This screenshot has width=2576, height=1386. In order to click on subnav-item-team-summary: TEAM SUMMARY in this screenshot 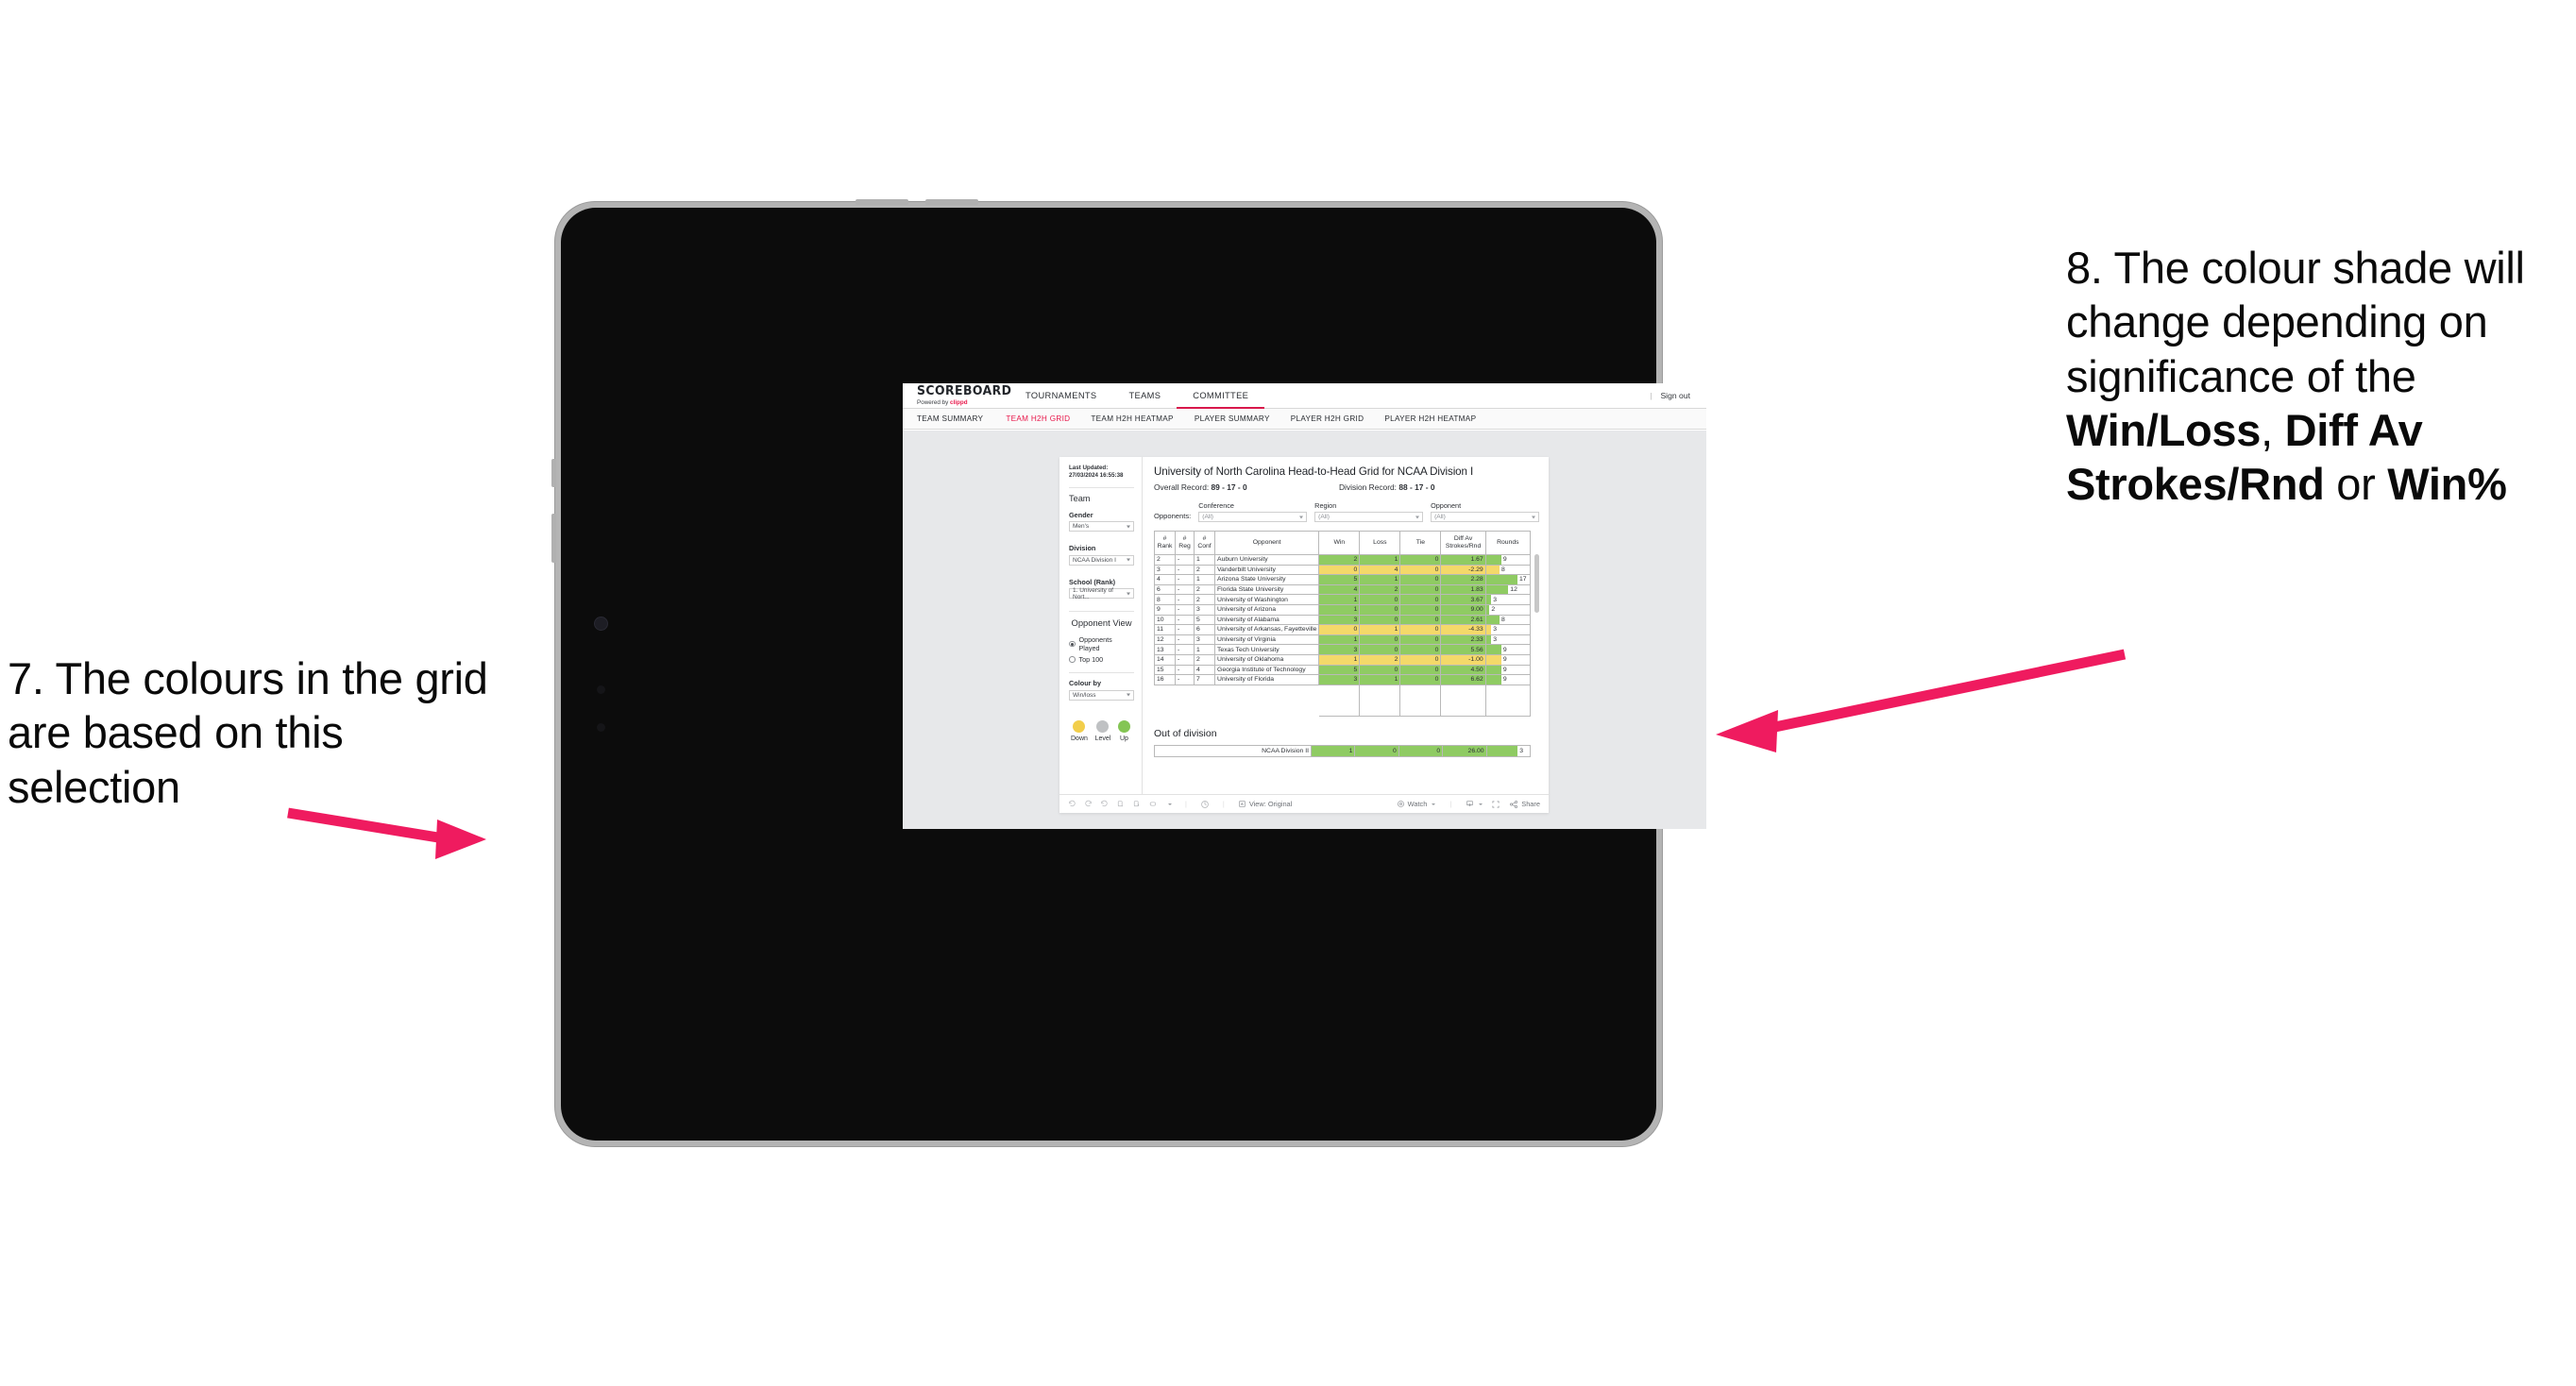, I will do `click(956, 418)`.